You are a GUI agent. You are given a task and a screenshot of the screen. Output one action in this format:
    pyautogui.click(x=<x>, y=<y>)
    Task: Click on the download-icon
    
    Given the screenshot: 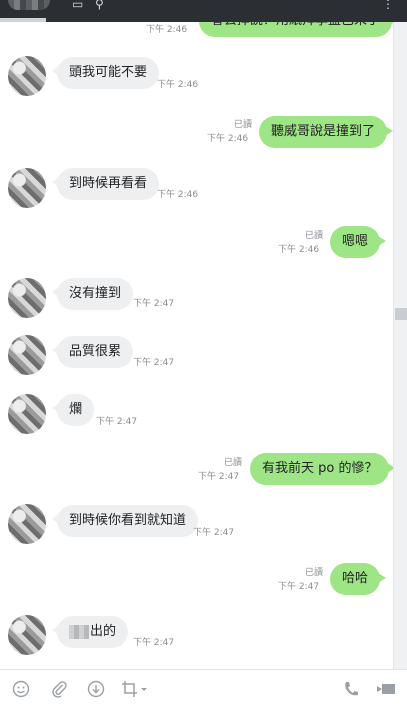 What is the action you would take?
    pyautogui.click(x=96, y=689)
    